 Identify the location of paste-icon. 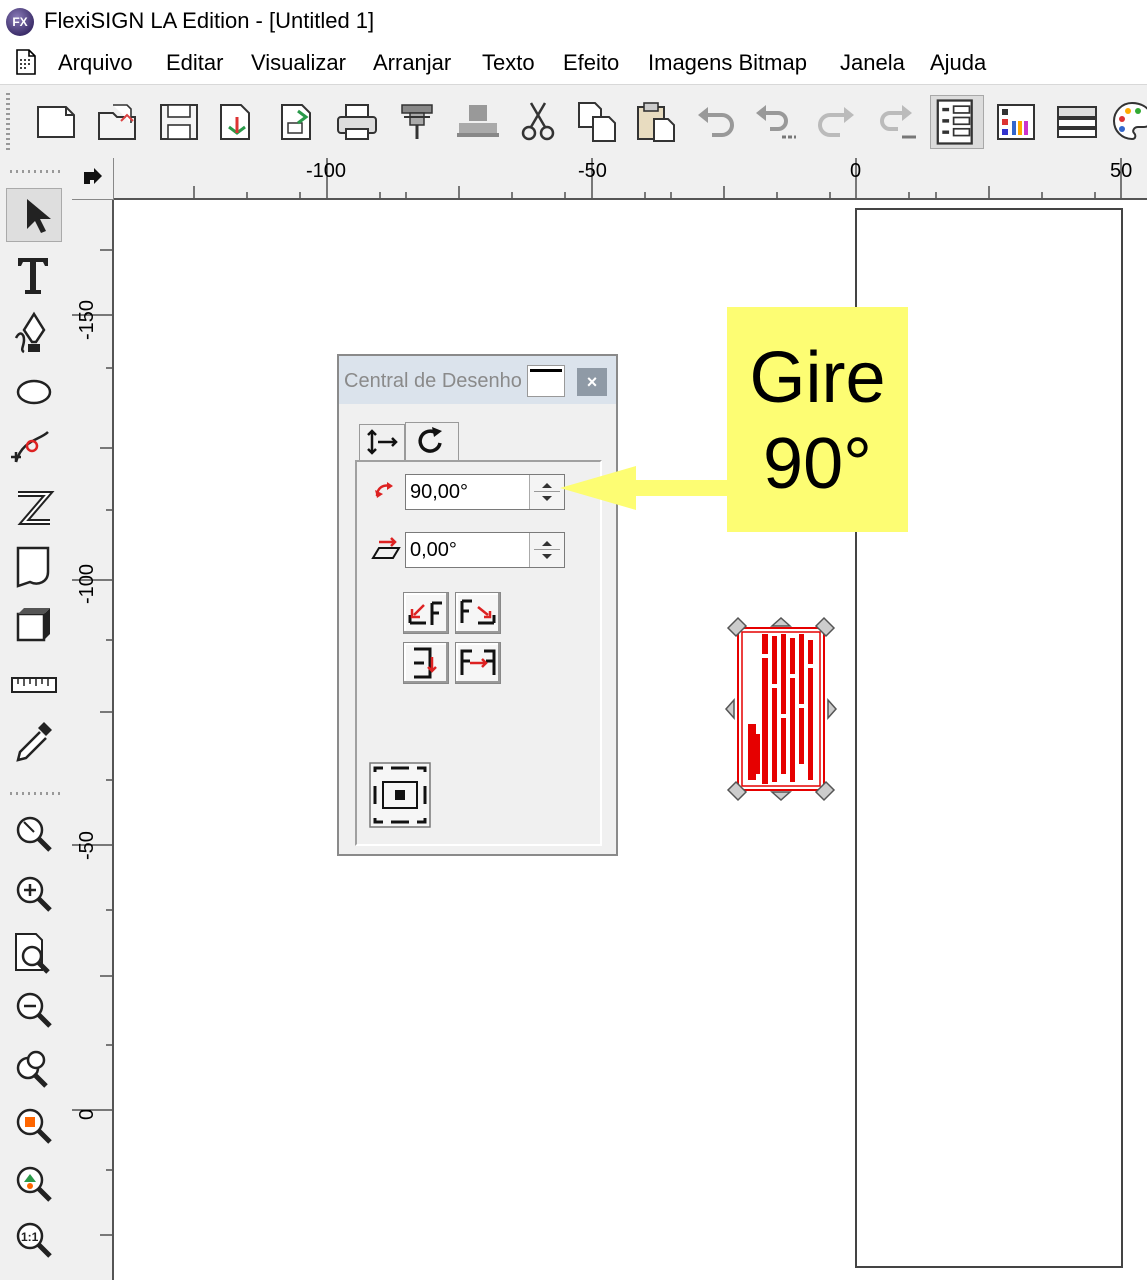
(657, 122).